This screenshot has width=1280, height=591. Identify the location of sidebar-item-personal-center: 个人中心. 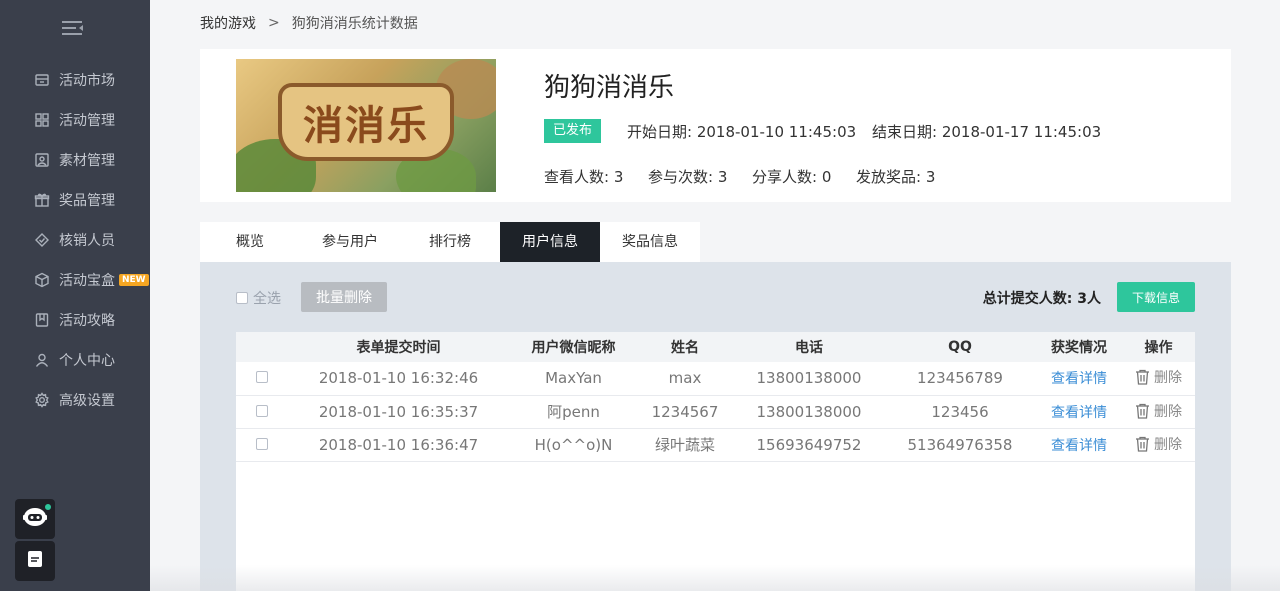
(75, 360).